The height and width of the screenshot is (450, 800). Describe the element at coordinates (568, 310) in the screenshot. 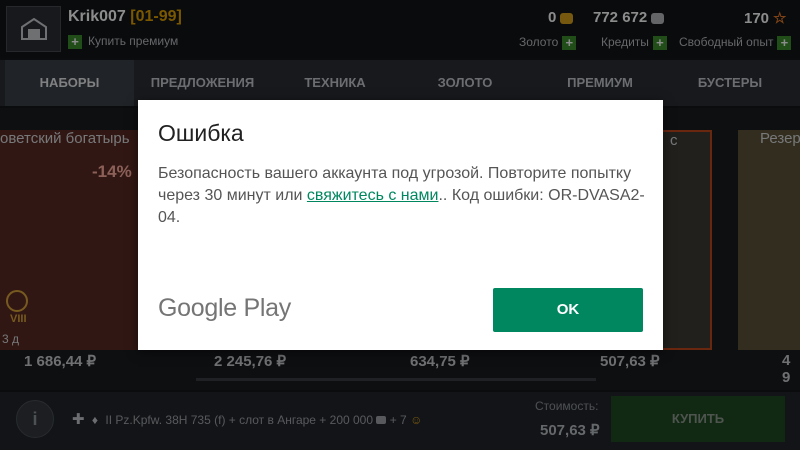

I see `ok-button: OK` at that location.